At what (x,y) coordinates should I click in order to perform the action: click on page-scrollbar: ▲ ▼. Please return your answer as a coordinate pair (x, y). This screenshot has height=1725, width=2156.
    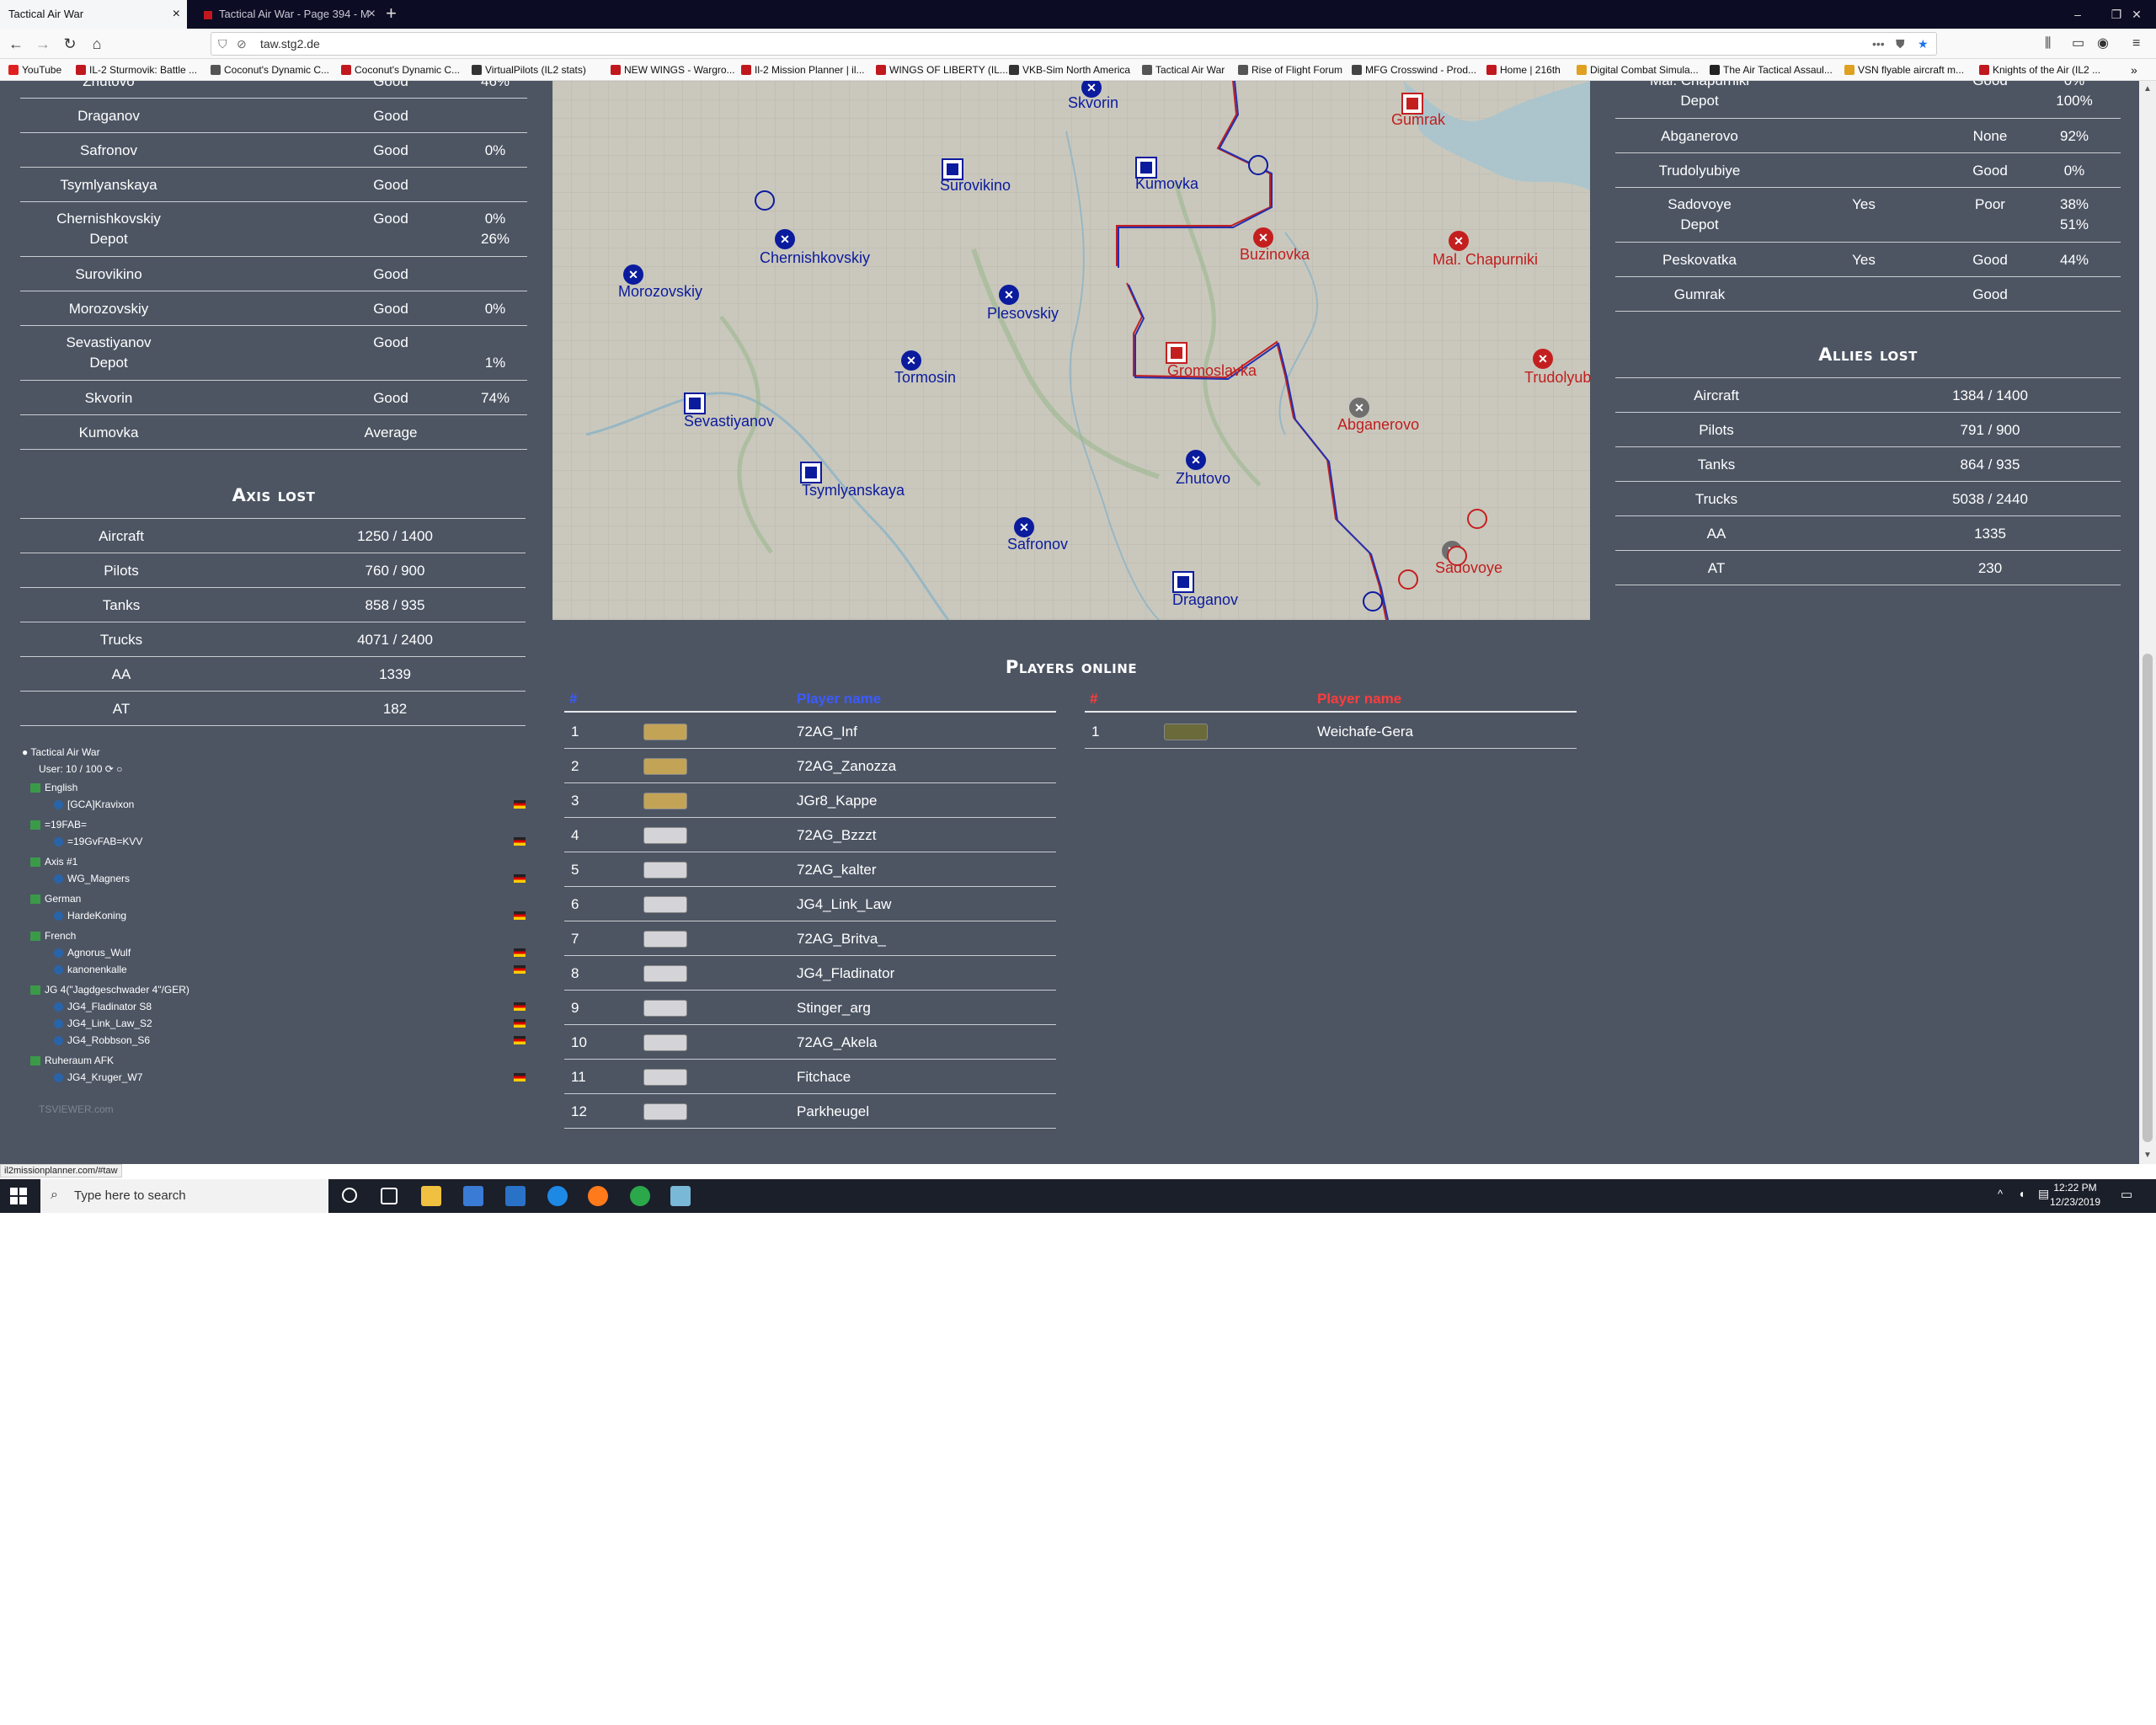
    Looking at the image, I should click on (2147, 622).